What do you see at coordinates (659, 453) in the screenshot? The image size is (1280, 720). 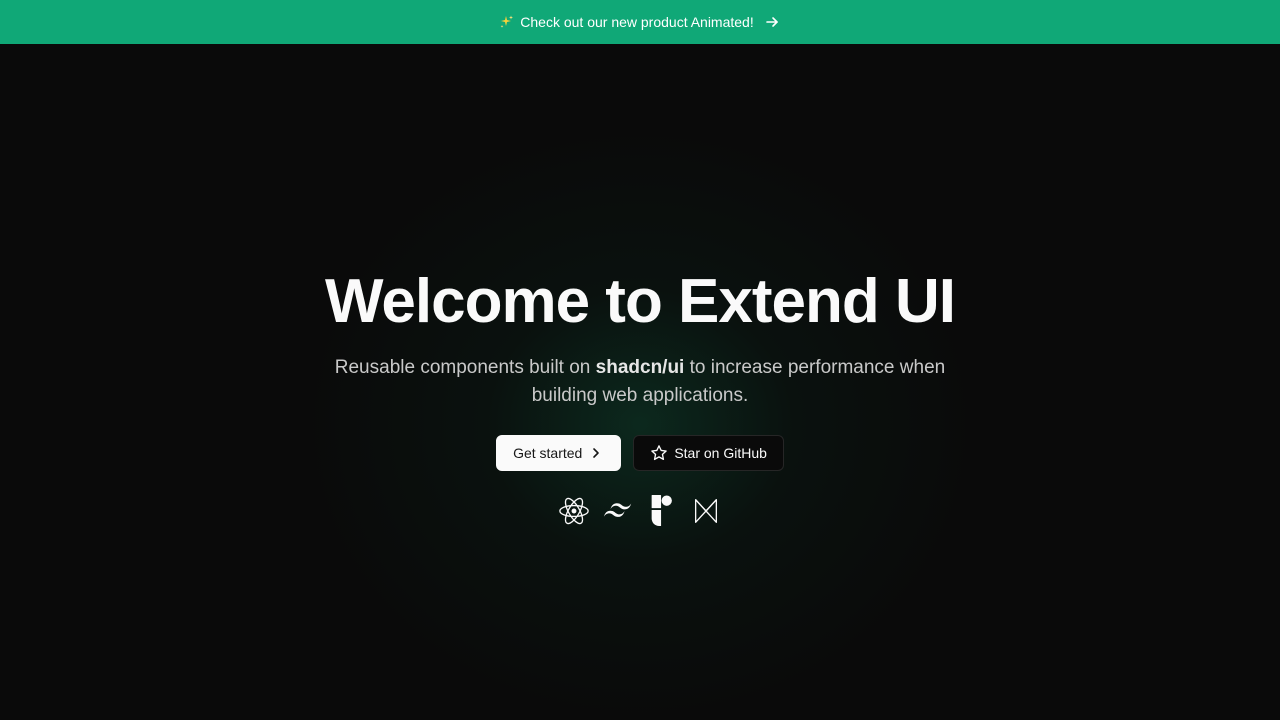 I see `star-icon` at bounding box center [659, 453].